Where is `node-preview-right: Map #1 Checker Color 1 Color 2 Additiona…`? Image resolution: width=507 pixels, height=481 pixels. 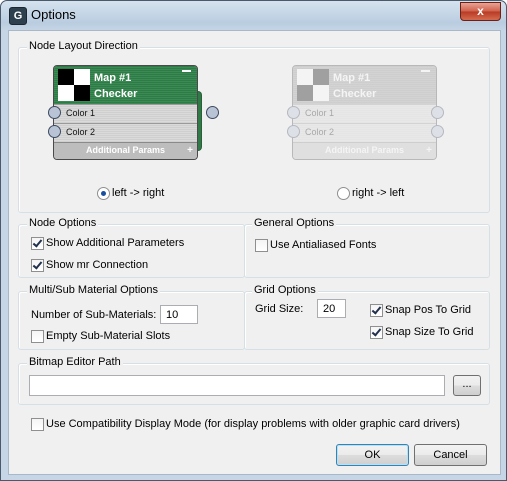 node-preview-right: Map #1 Checker Color 1 Color 2 Additiona… is located at coordinates (365, 113).